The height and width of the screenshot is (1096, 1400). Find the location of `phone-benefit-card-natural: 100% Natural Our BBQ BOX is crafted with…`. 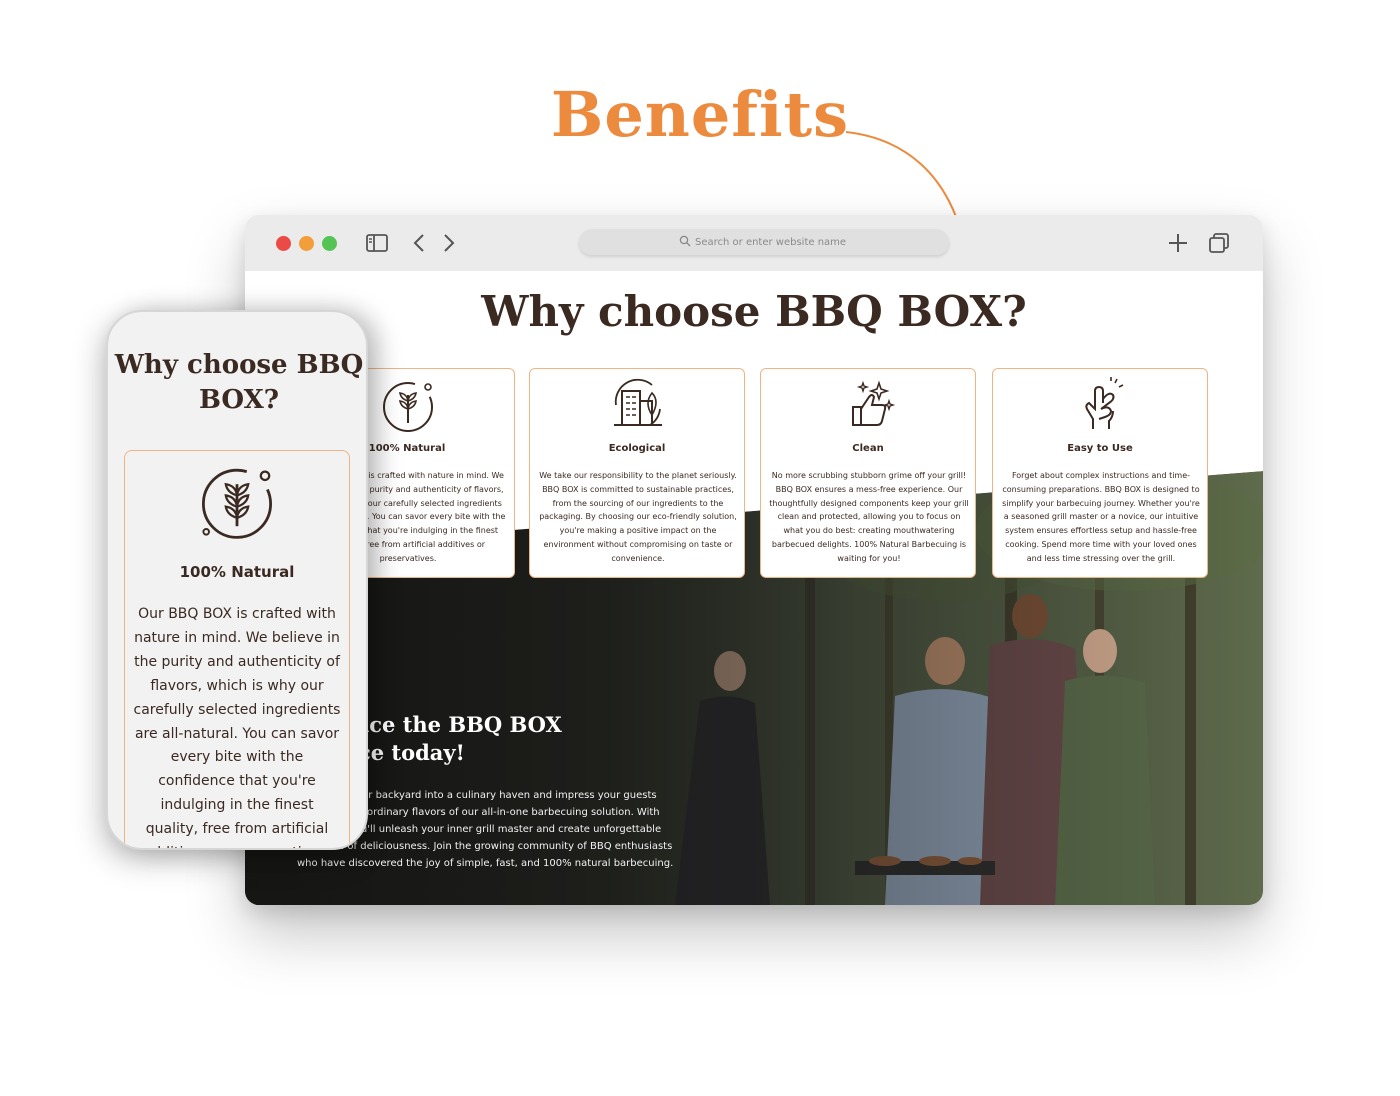

phone-benefit-card-natural: 100% Natural Our BBQ BOX is crafted with… is located at coordinates (237, 649).